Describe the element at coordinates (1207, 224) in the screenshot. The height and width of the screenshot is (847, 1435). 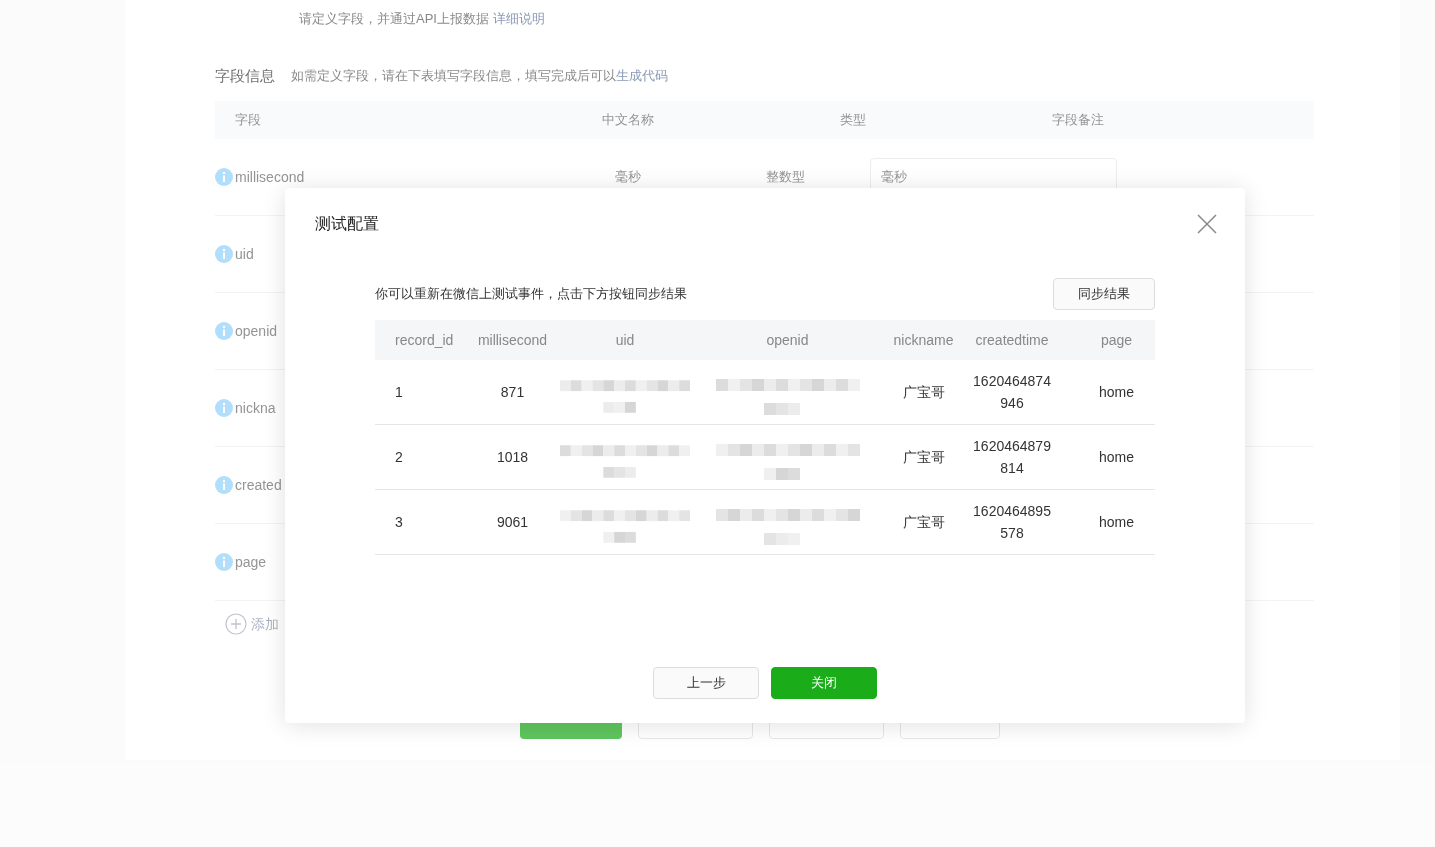
I see `close-icon` at that location.